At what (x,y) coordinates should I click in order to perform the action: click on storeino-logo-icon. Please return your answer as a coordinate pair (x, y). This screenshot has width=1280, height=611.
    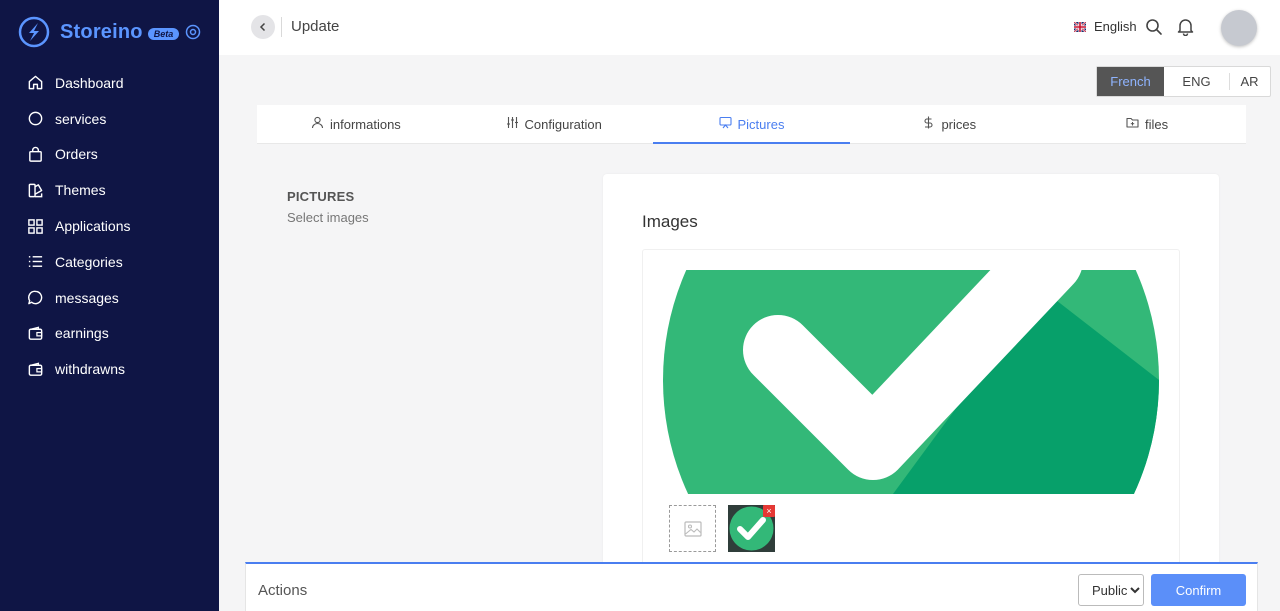
    Looking at the image, I should click on (34, 32).